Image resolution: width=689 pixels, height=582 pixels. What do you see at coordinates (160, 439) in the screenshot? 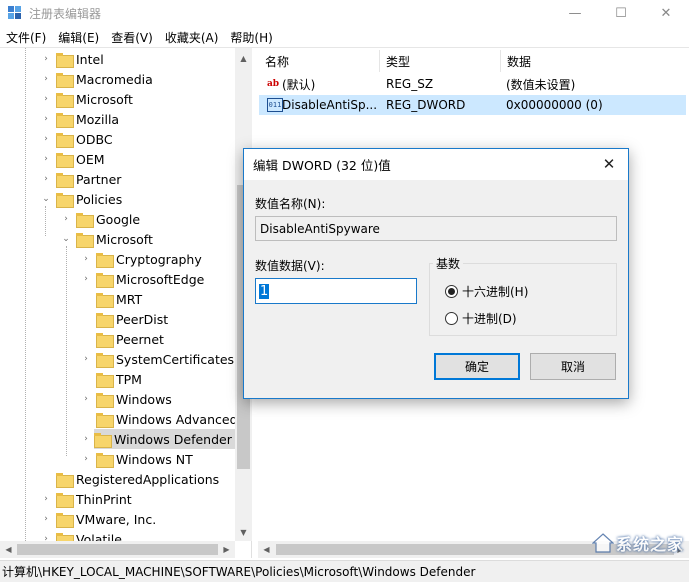
I see `tree-item: › Windows Defender` at bounding box center [160, 439].